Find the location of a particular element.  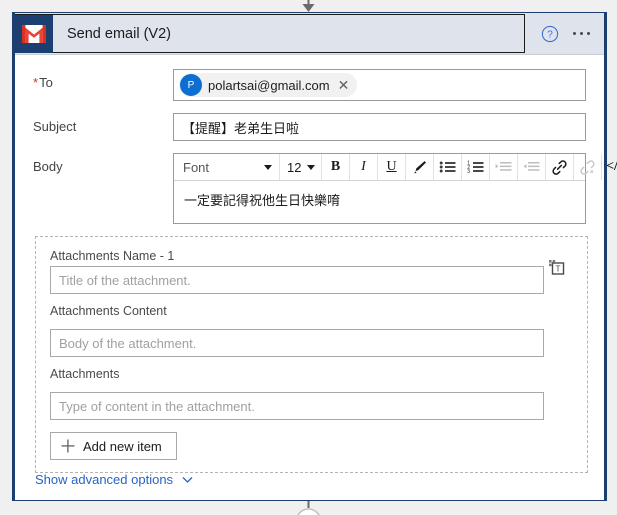

attachment-name-field: Attachments Name - 1 T is located at coordinates (311, 271).